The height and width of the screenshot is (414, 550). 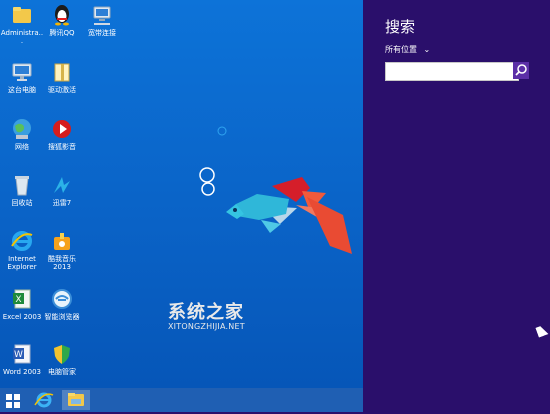 I want to click on desktop-icon-word-2003: W Word 2003, so click(x=22, y=359).